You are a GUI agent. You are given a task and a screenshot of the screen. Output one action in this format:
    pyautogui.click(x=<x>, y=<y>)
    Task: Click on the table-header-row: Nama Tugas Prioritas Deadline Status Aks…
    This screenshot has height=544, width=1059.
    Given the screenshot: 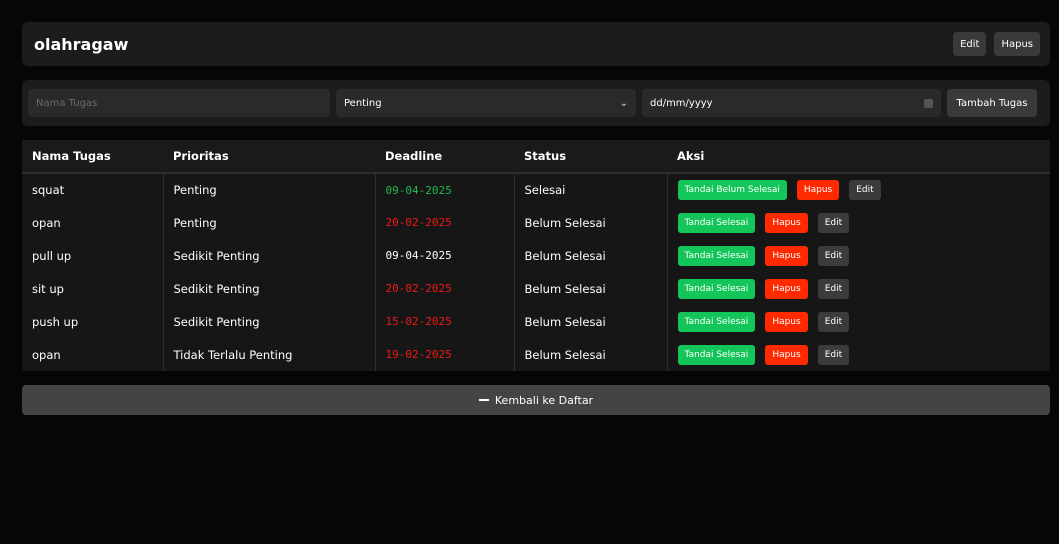 What is the action you would take?
    pyautogui.click(x=536, y=157)
    